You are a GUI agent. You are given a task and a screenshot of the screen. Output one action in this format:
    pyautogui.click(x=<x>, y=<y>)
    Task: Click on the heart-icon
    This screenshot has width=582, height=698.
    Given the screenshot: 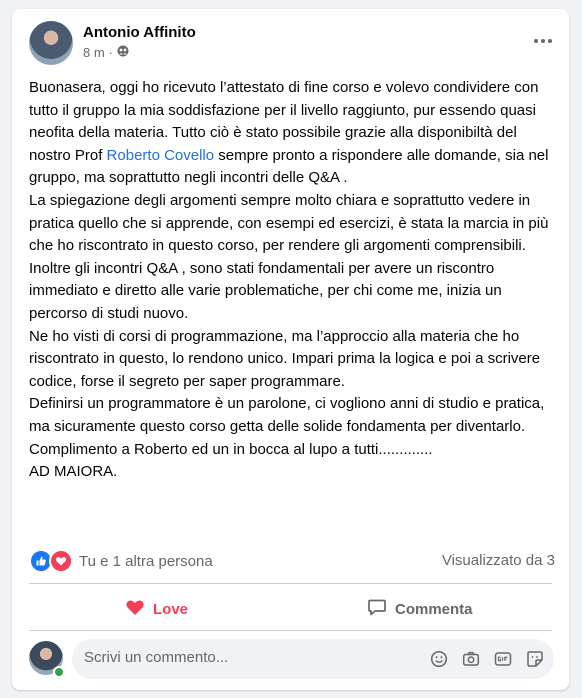 What is the action you would take?
    pyautogui.click(x=135, y=609)
    